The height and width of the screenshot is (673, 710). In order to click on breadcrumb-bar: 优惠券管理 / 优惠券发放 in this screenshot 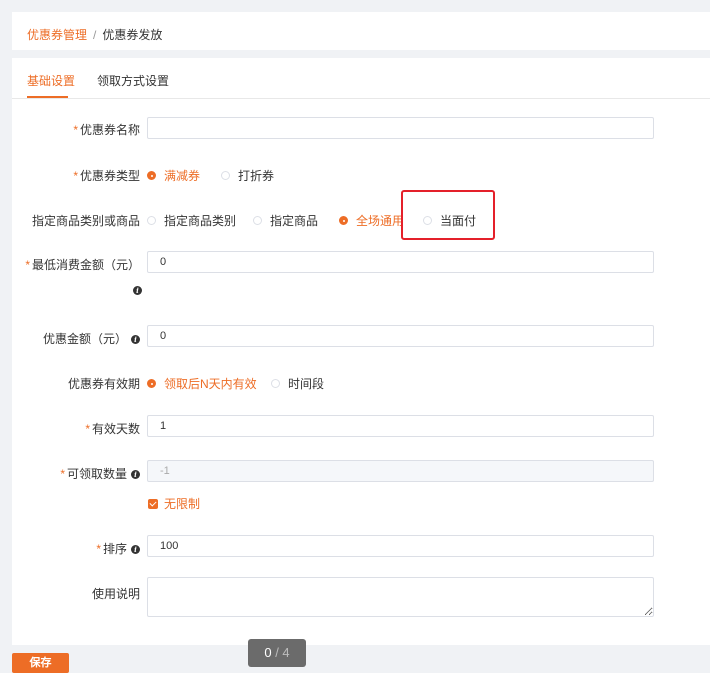, I will do `click(361, 31)`.